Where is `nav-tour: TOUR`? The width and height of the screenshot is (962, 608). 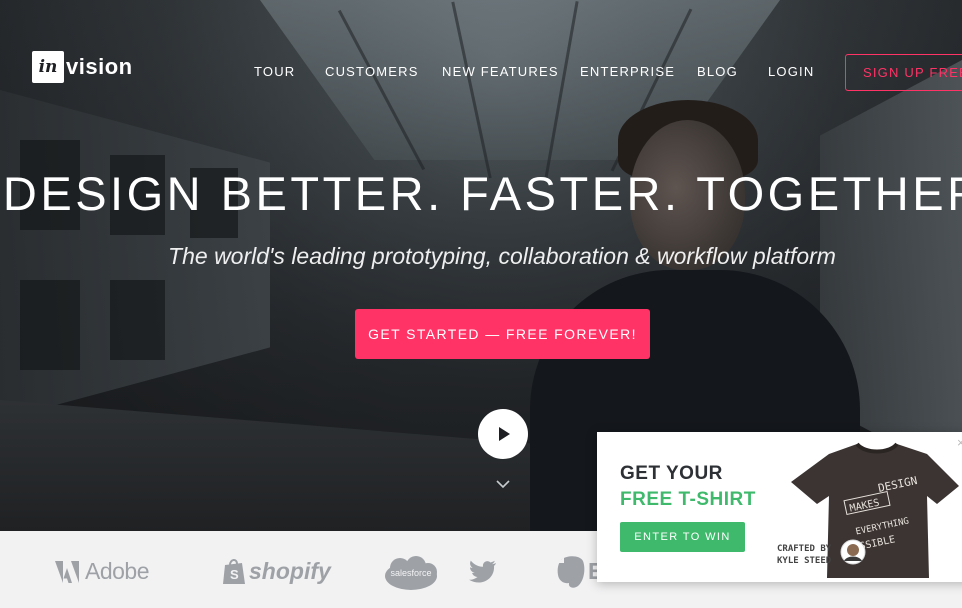 nav-tour: TOUR is located at coordinates (274, 71).